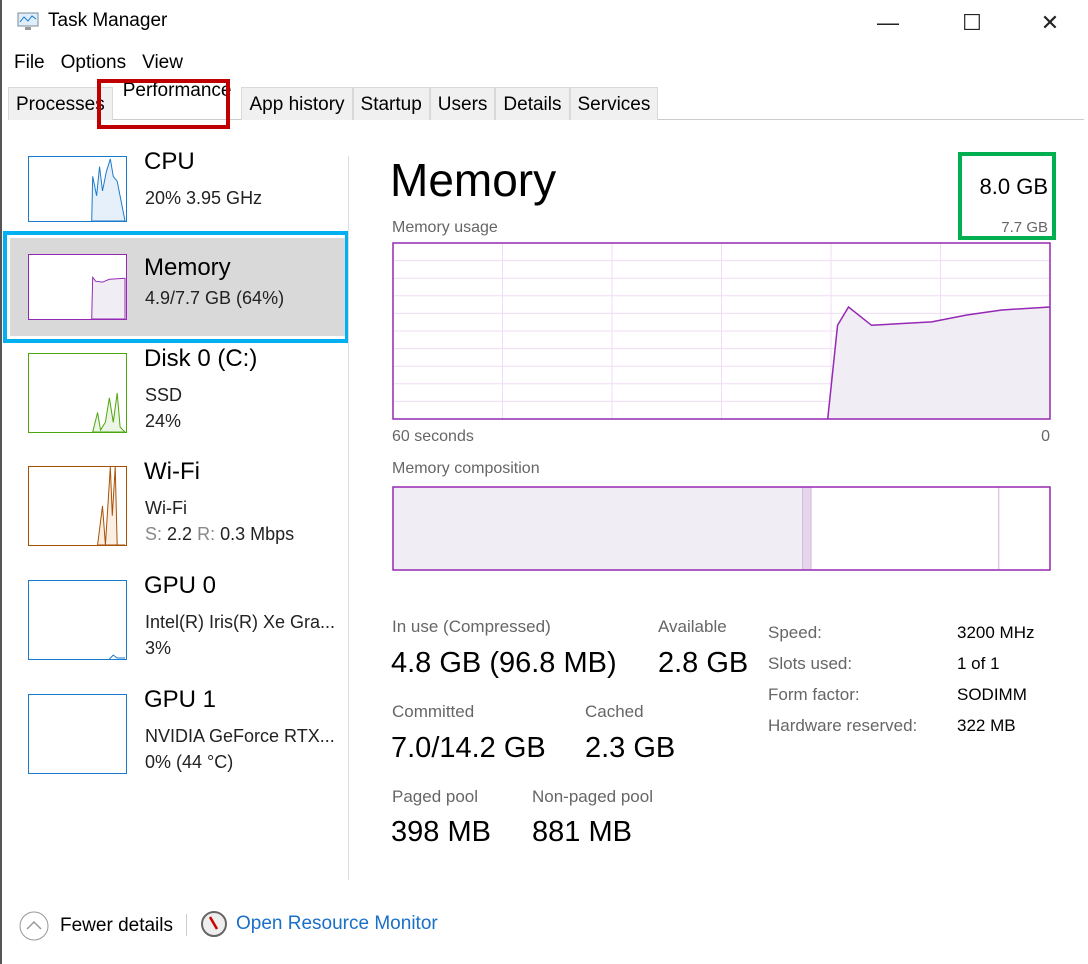 Image resolution: width=1088 pixels, height=964 pixels. I want to click on close-button: ✕, so click(1050, 23).